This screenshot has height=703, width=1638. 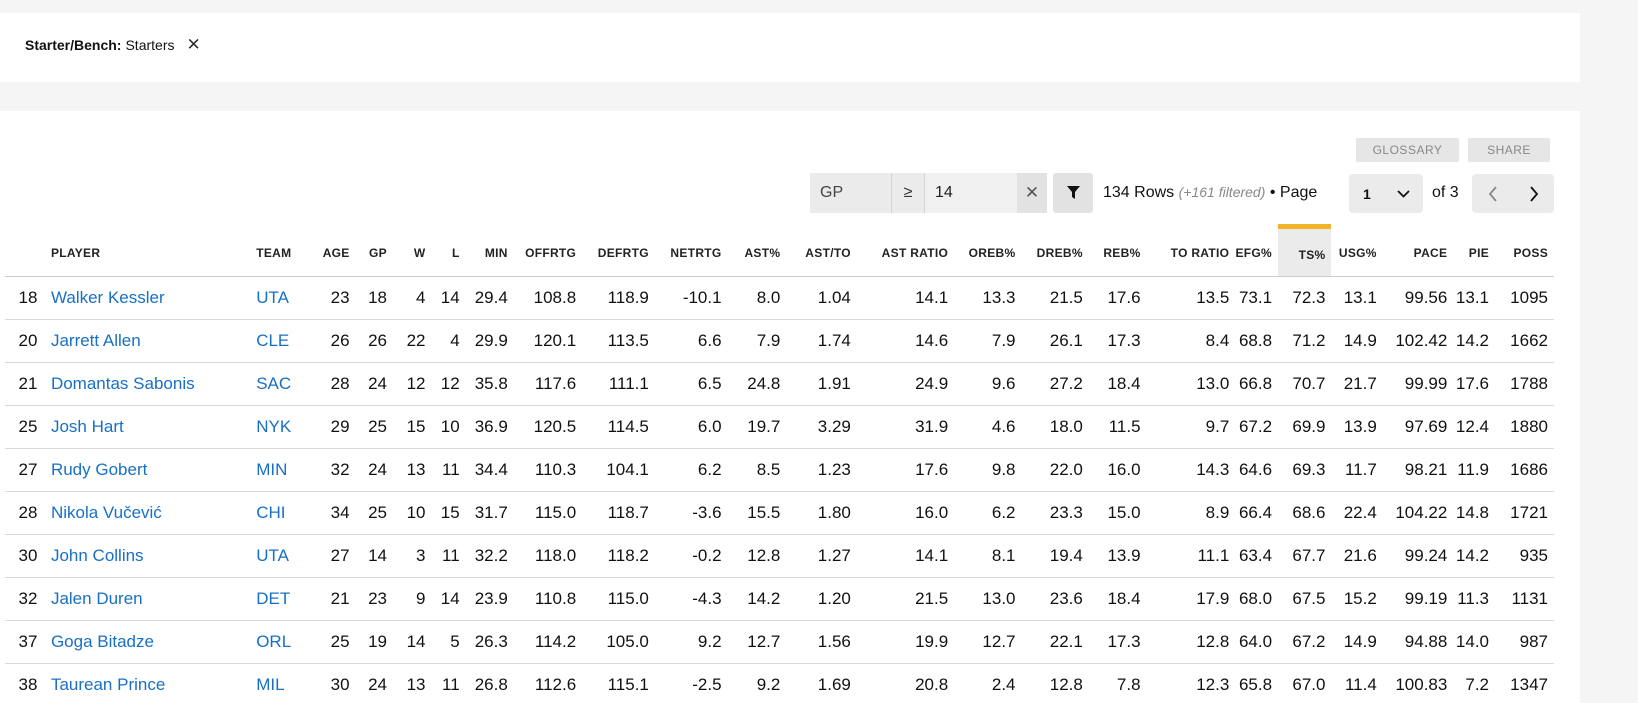 I want to click on chevron-right-icon, so click(x=1533, y=193).